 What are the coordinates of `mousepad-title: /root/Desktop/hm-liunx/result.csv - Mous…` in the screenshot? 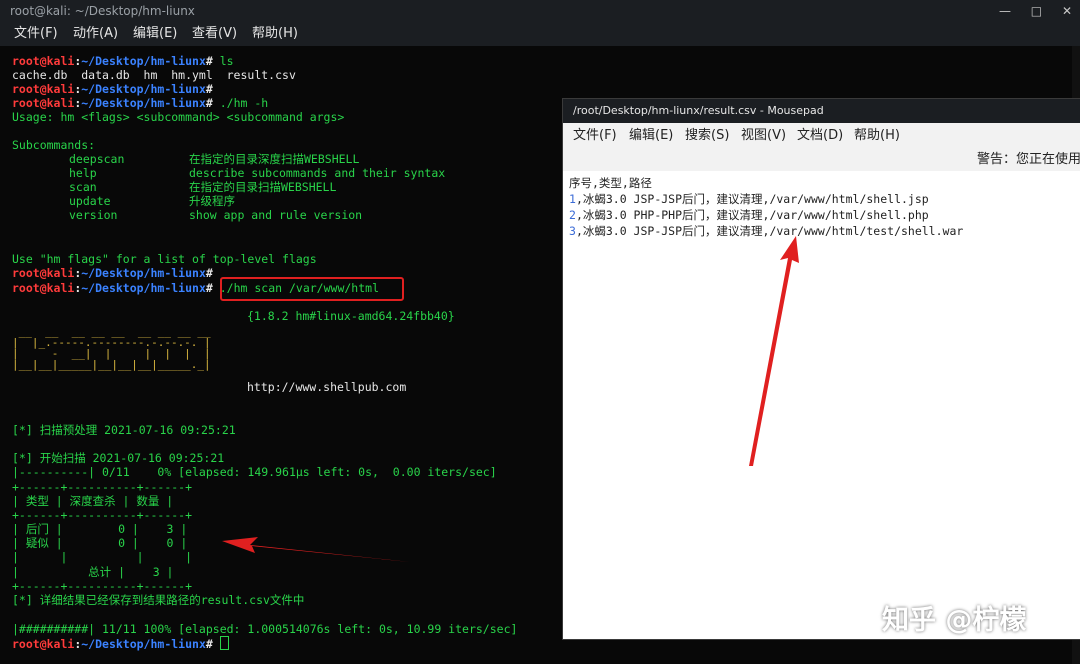 It's located at (698, 110).